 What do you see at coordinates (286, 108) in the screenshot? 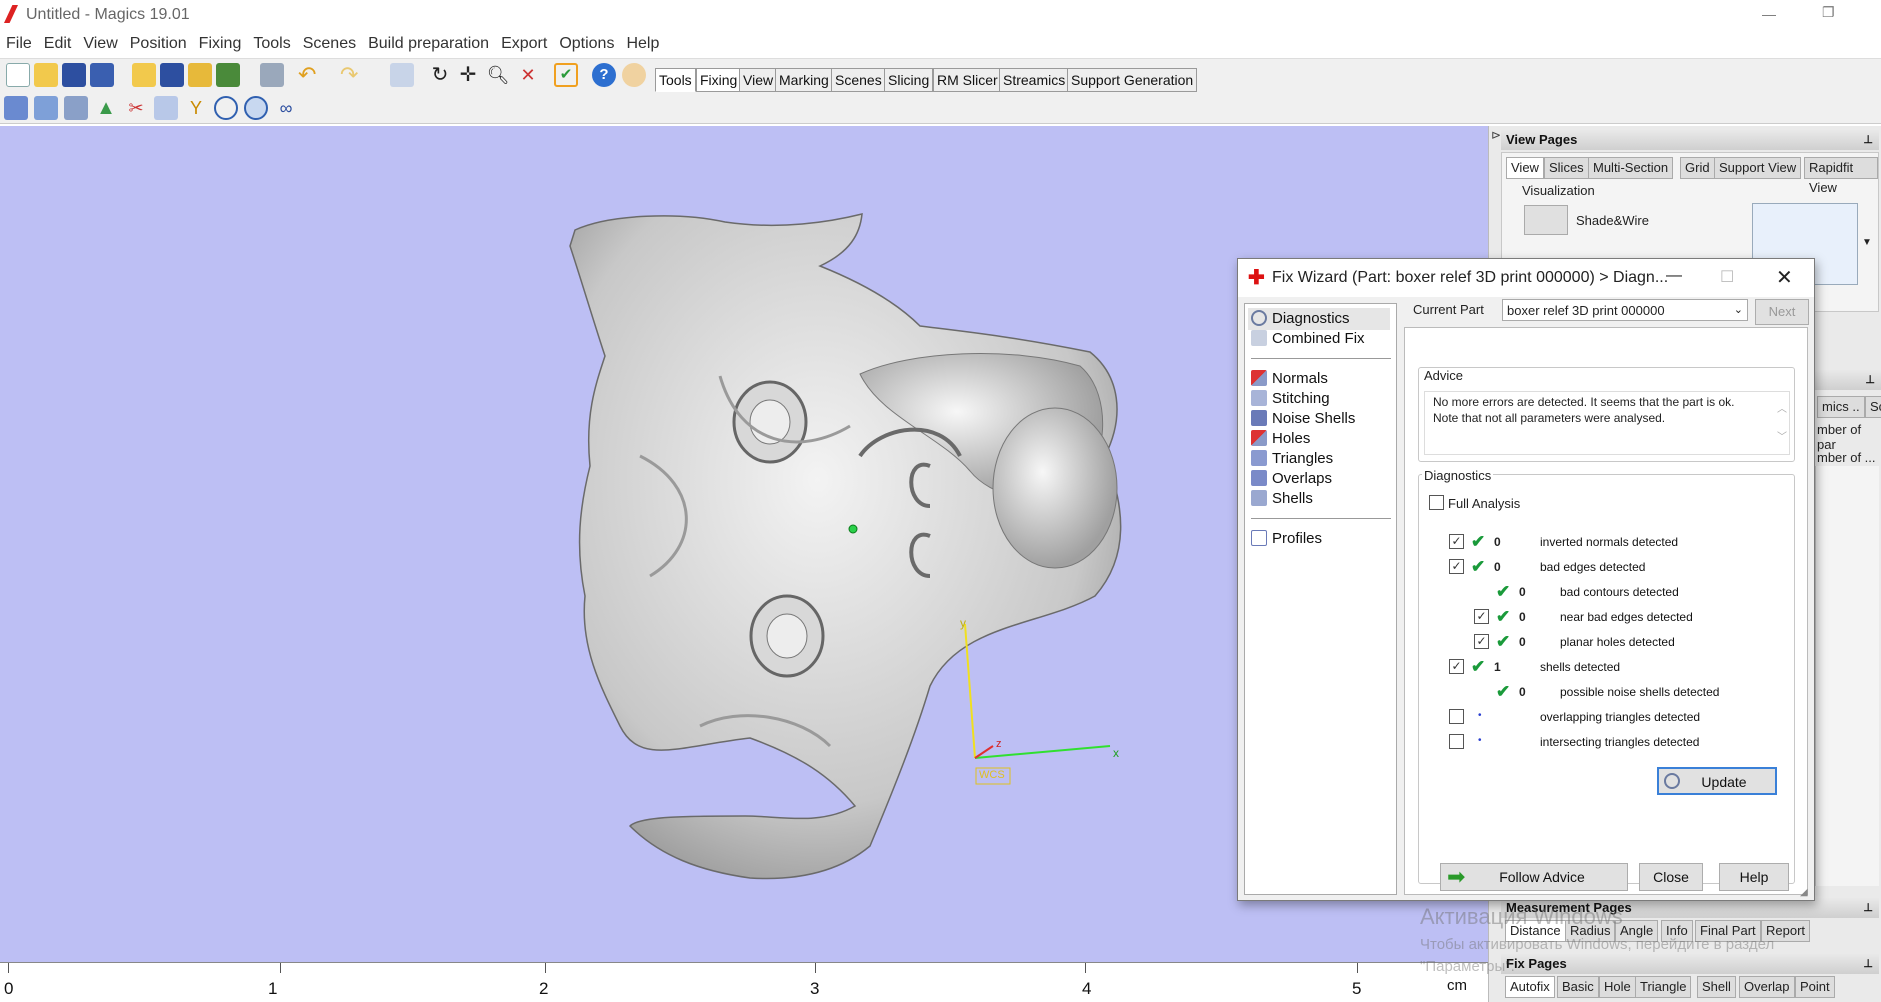
I see `link-icon: ∞` at bounding box center [286, 108].